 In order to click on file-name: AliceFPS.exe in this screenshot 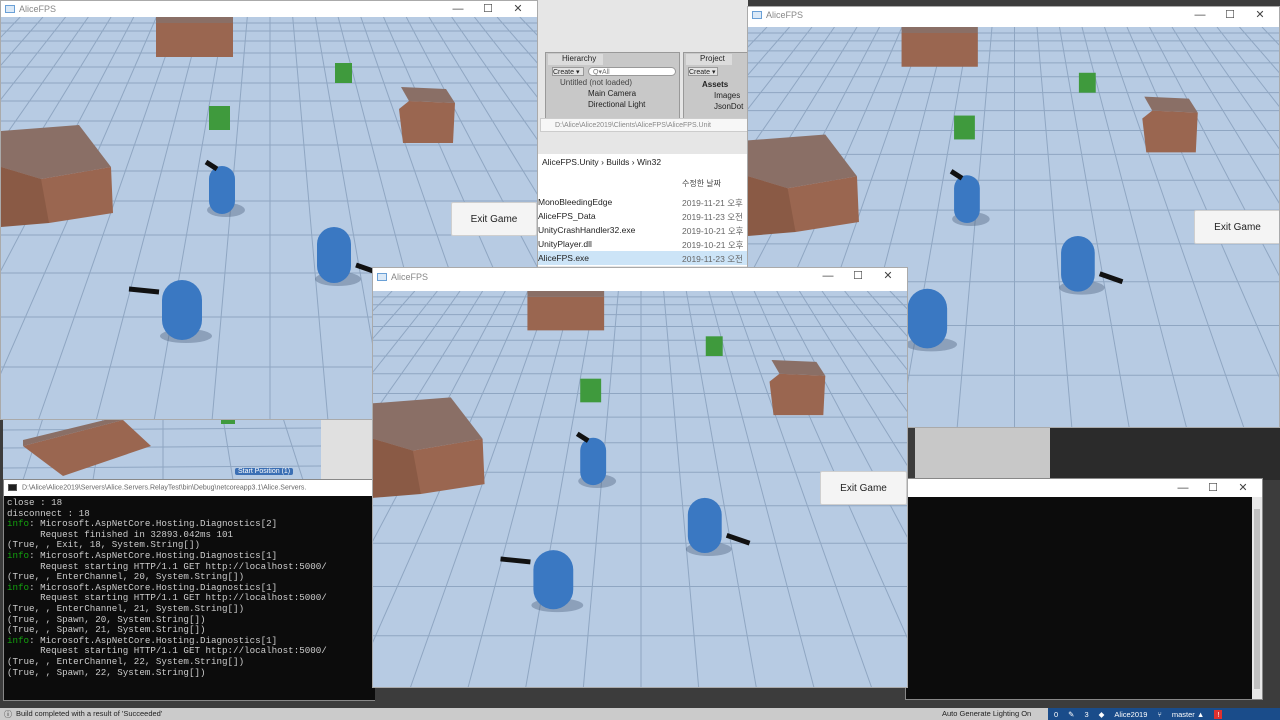, I will do `click(564, 258)`.